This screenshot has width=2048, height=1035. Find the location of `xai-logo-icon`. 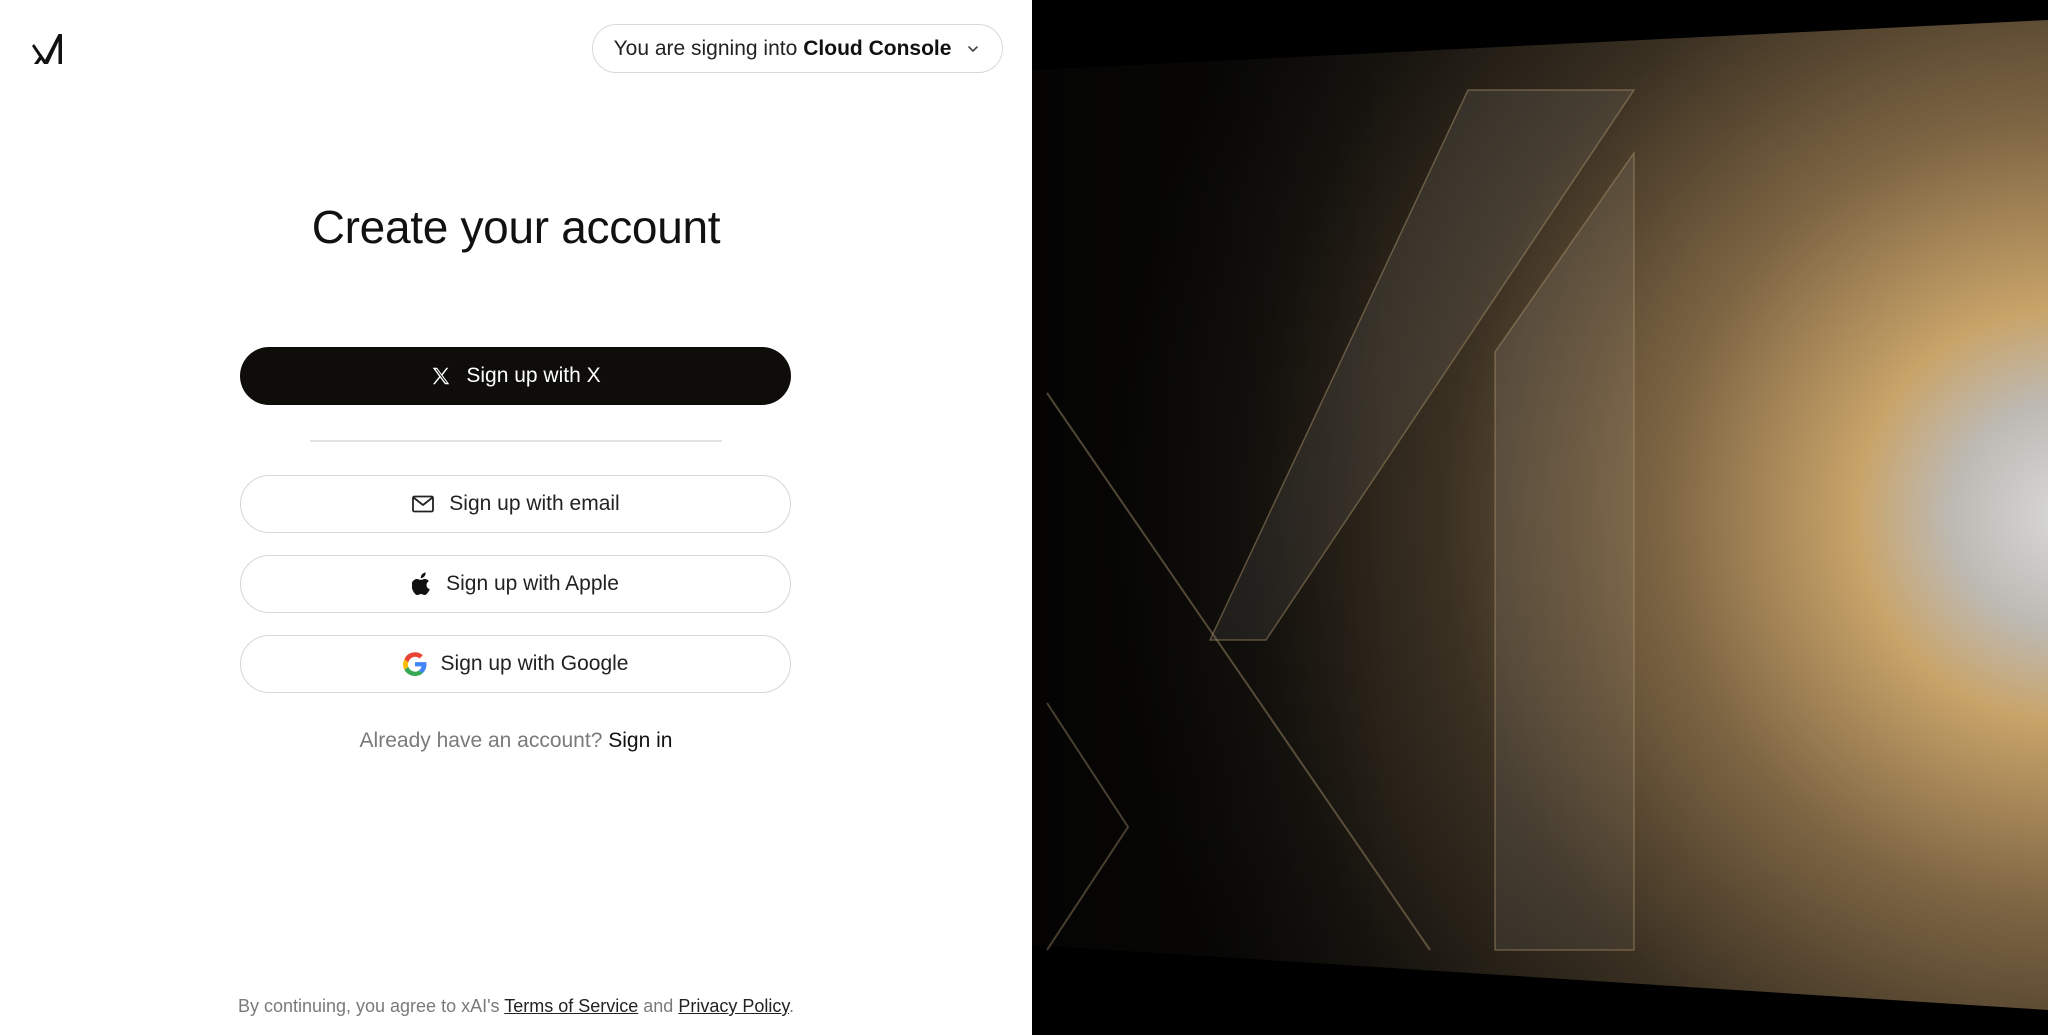

xai-logo-icon is located at coordinates (49, 49).